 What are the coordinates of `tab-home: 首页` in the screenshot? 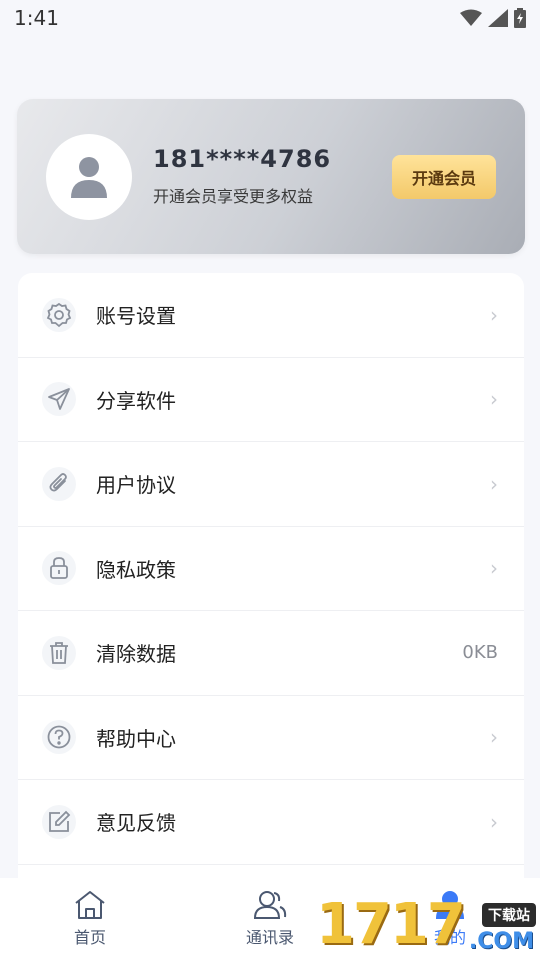 It's located at (90, 919).